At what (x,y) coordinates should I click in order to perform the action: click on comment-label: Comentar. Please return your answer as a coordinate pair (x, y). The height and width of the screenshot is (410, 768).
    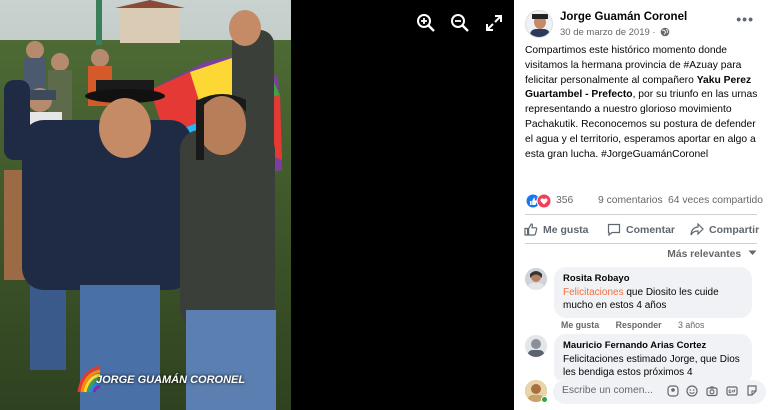
    Looking at the image, I should click on (651, 230).